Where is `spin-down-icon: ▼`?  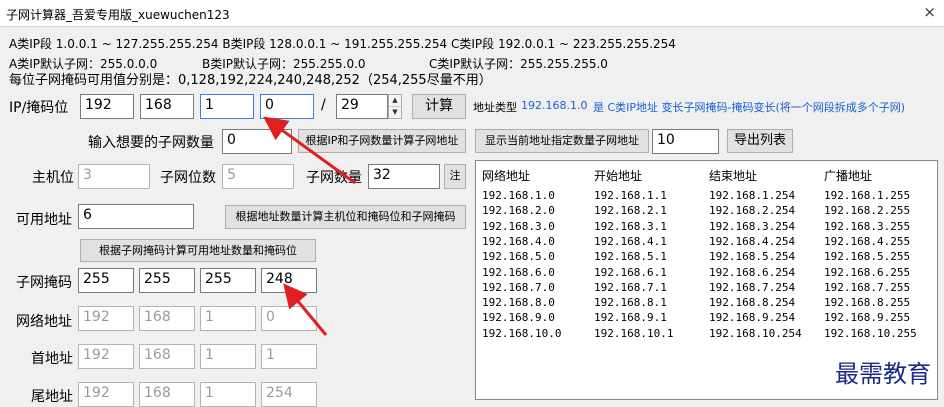 spin-down-icon: ▼ is located at coordinates (395, 113).